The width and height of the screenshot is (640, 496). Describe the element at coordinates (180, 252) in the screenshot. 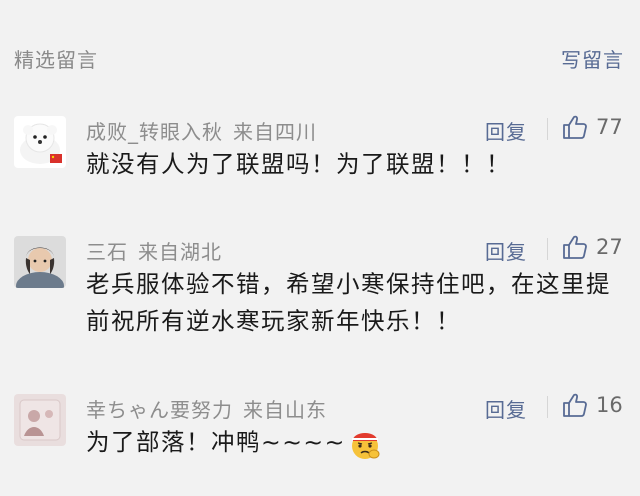

I see `author-location: 来自湖北` at that location.